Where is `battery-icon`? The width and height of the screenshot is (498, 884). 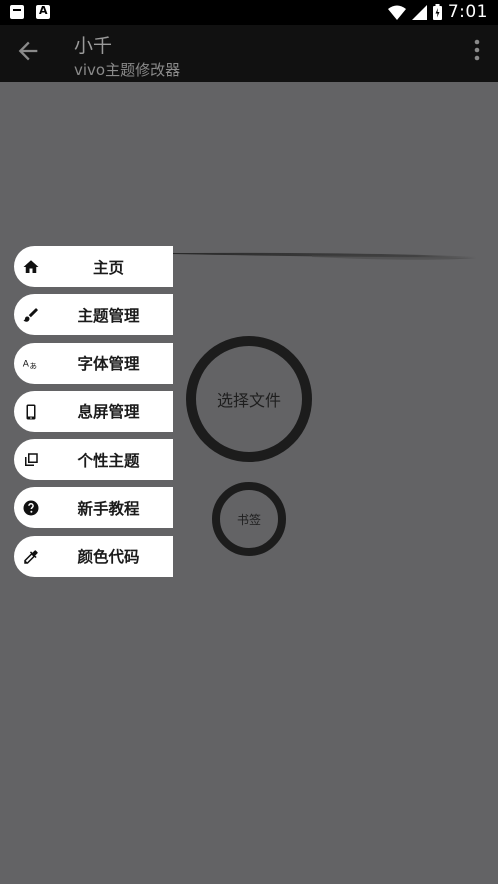
battery-icon is located at coordinates (437, 12).